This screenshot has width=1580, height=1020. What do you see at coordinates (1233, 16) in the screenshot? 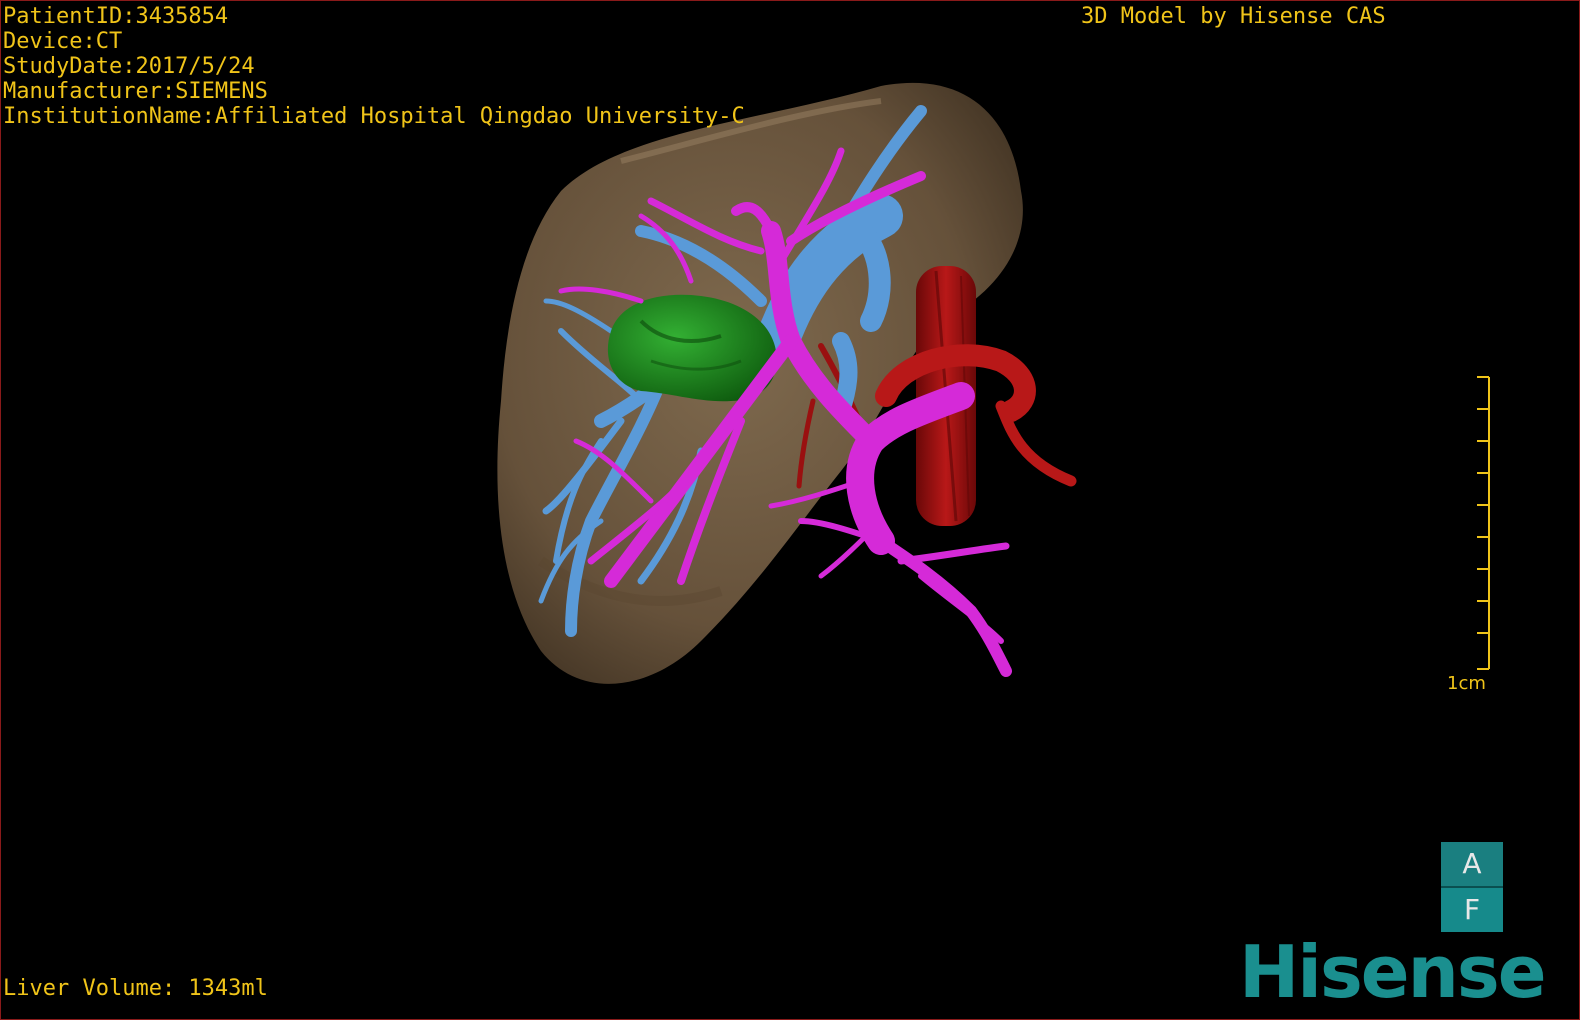
I see `model-credit: 3D Model by Hisense CAS` at bounding box center [1233, 16].